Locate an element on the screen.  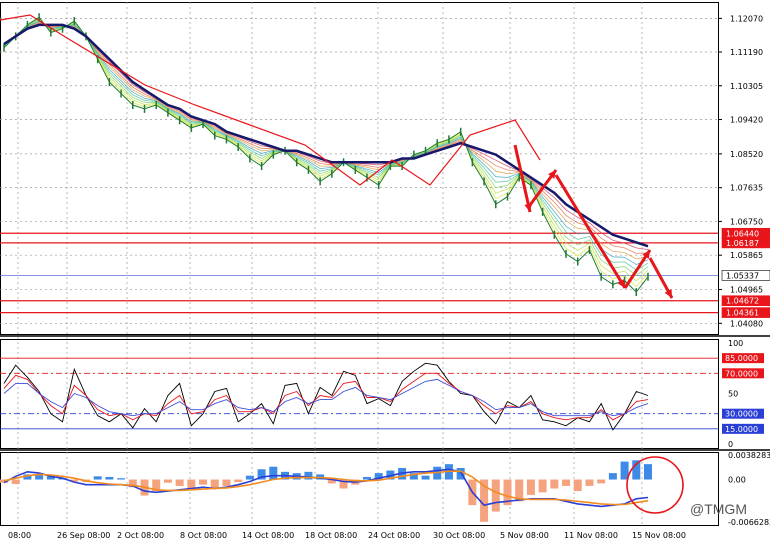
x-tick-label: 30 Oct 08:00 is located at coordinates (459, 535).